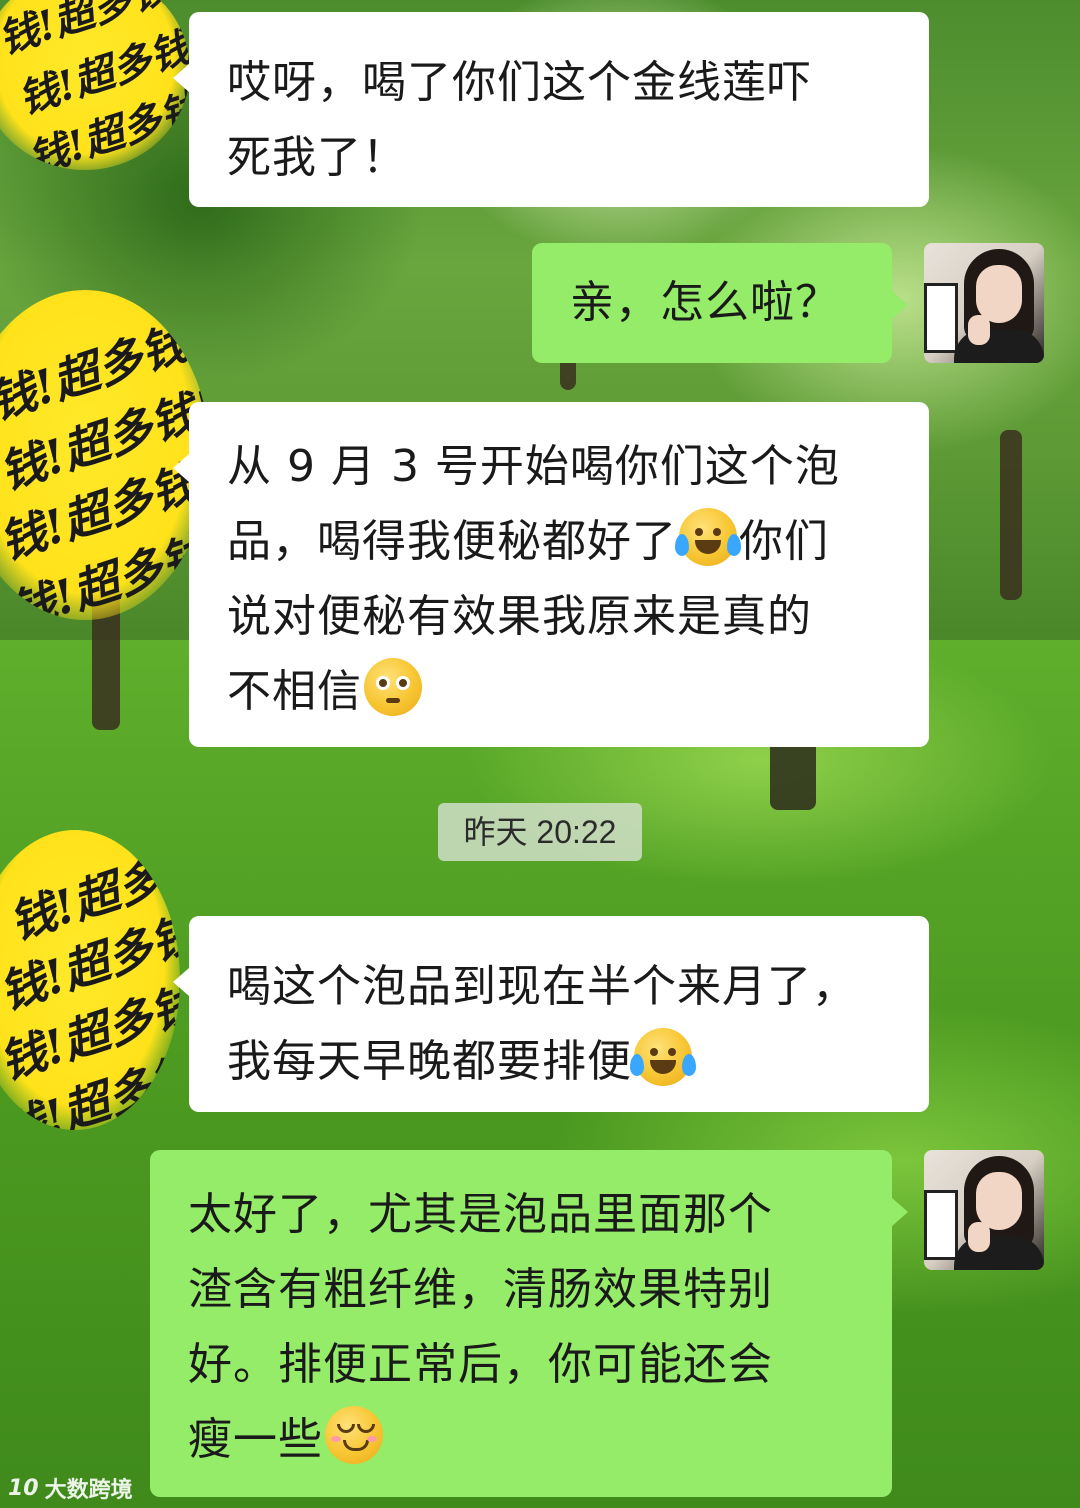 Image resolution: width=1080 pixels, height=1508 pixels. Describe the element at coordinates (480, 1214) in the screenshot. I see `message-text: 太好了，尤其是泡品里面那个` at that location.